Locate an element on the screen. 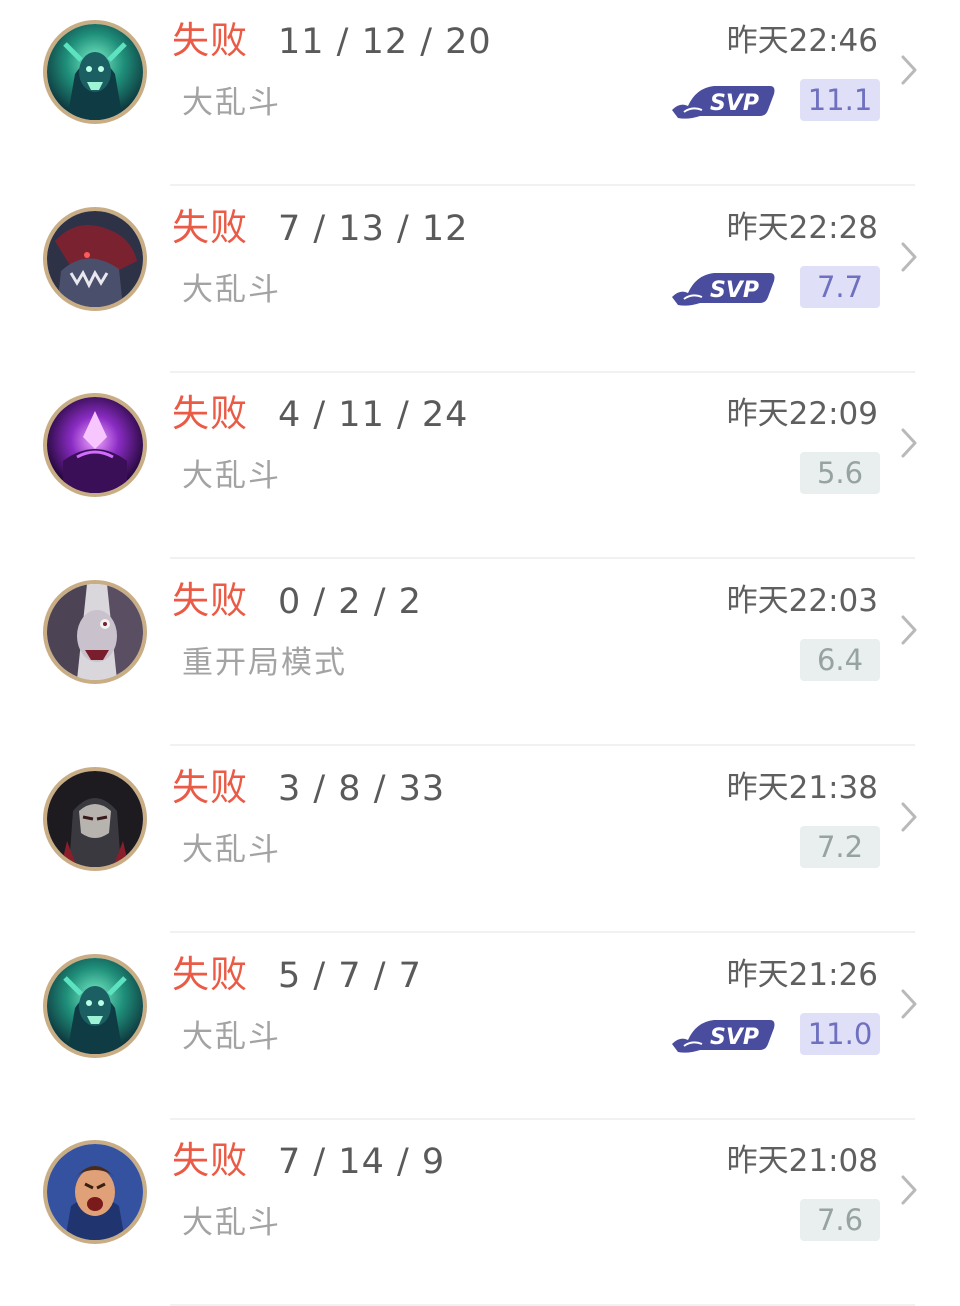 Image resolution: width=960 pixels, height=1306 pixels. score-badge: 6.4 is located at coordinates (840, 660).